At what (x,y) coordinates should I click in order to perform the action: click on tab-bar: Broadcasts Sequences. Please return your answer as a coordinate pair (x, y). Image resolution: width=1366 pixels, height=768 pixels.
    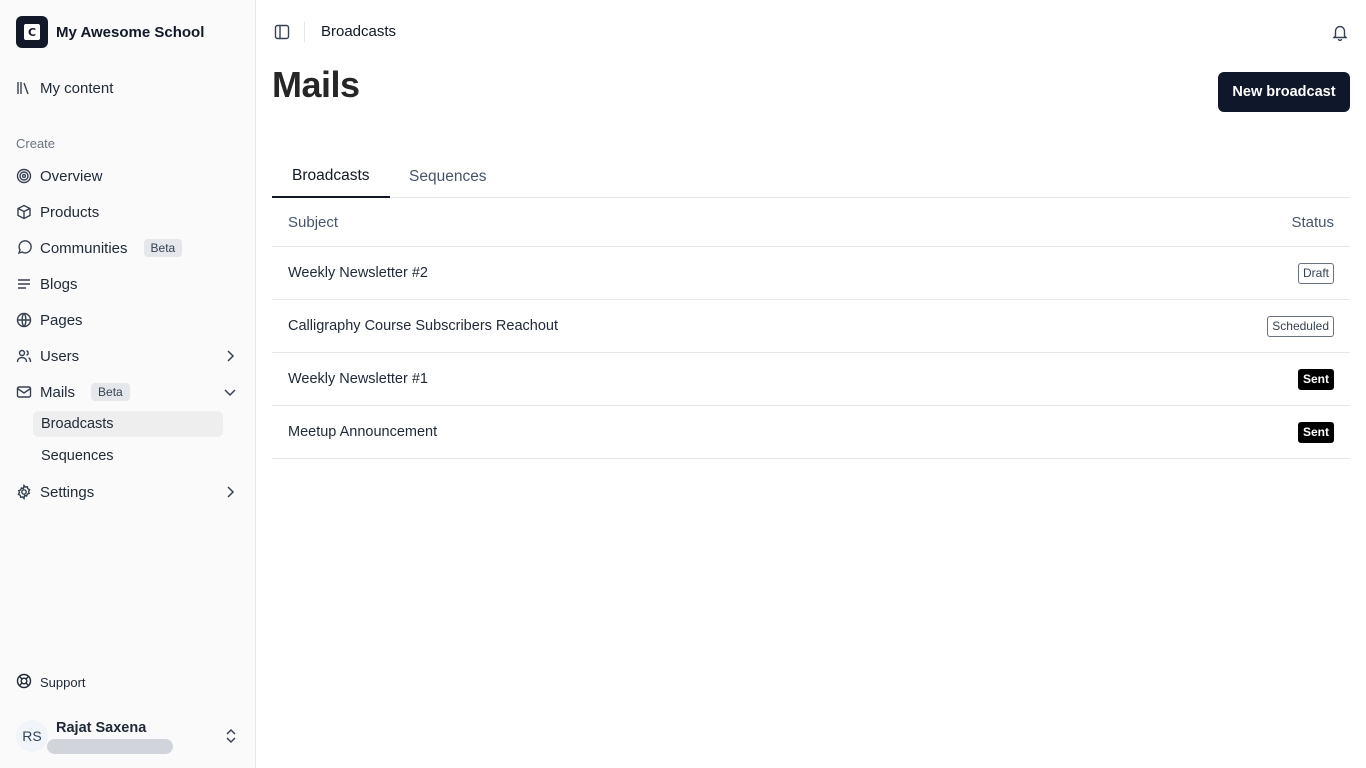
    Looking at the image, I should click on (811, 177).